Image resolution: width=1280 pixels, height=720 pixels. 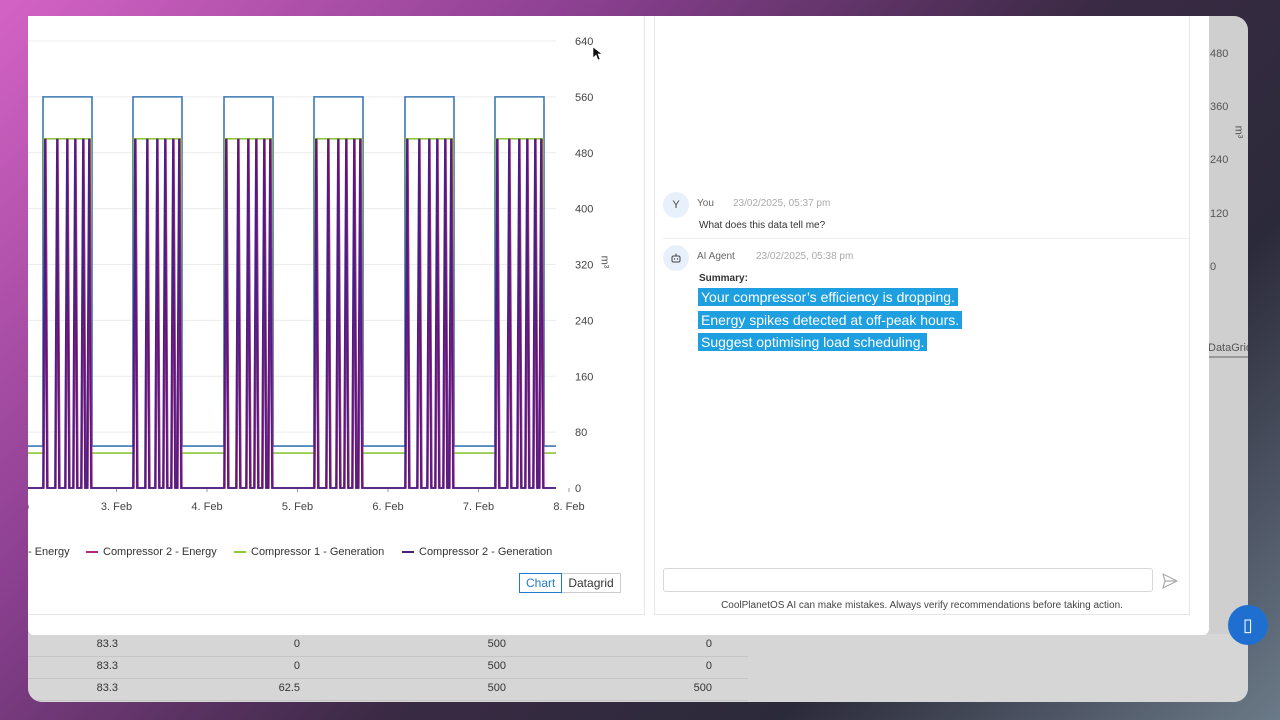 What do you see at coordinates (388, 689) in the screenshot?
I see `table-row: 83.3 62.5 500 500` at bounding box center [388, 689].